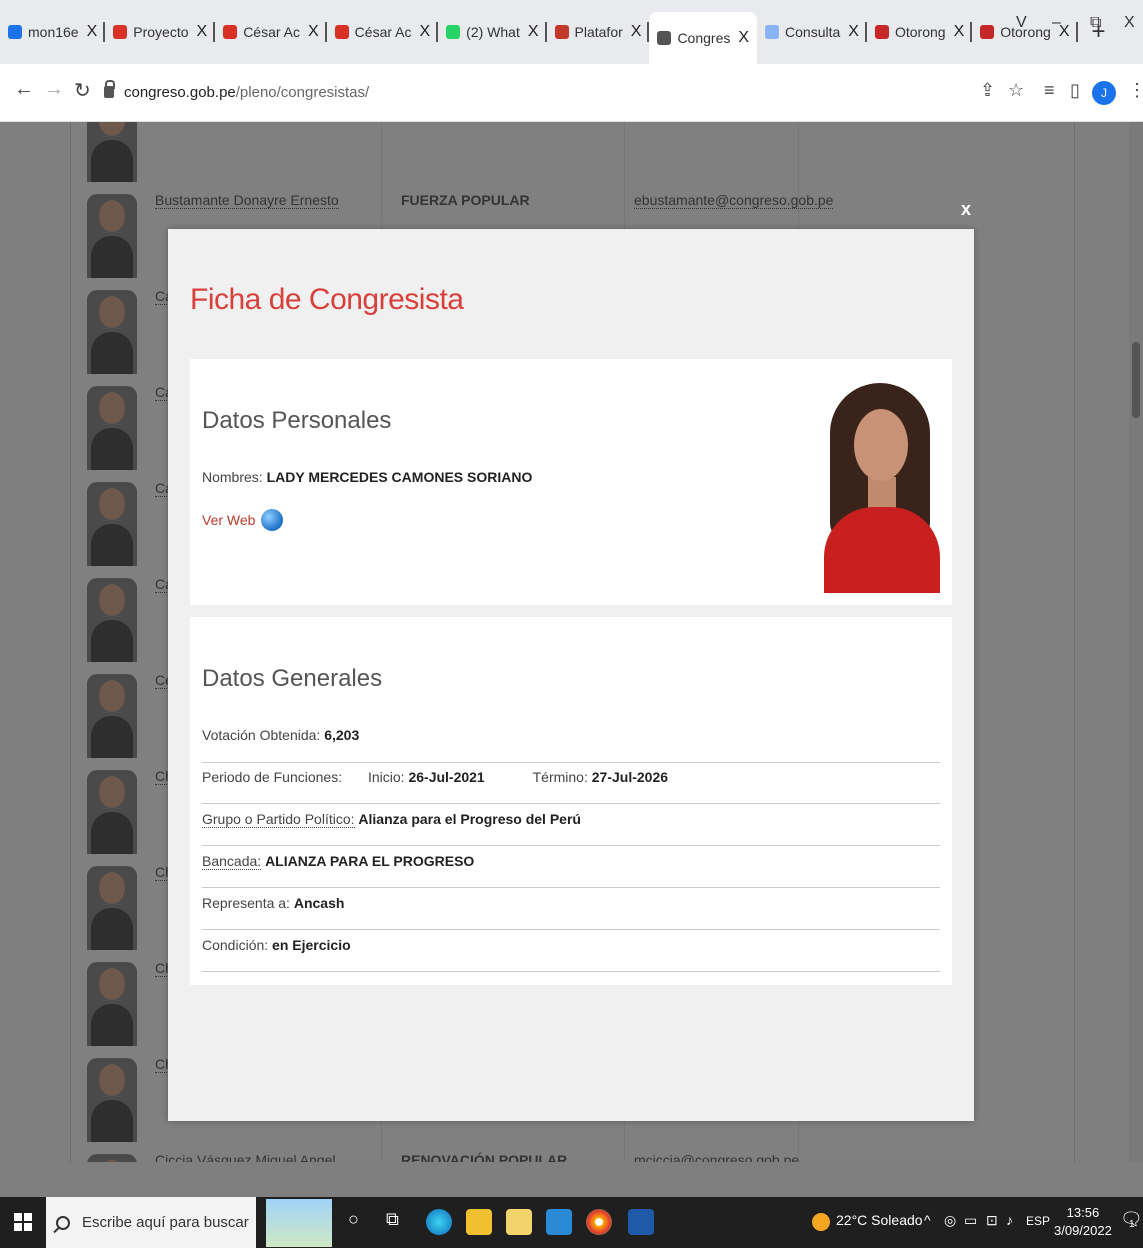  What do you see at coordinates (228, 520) in the screenshot?
I see `ver-web-label: Ver Web` at bounding box center [228, 520].